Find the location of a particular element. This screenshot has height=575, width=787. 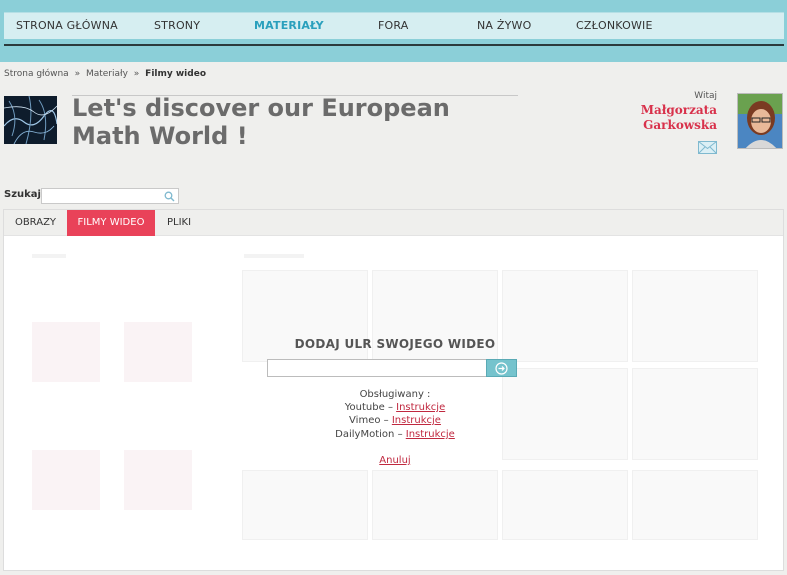

tab-files: PLIKI is located at coordinates (179, 223).